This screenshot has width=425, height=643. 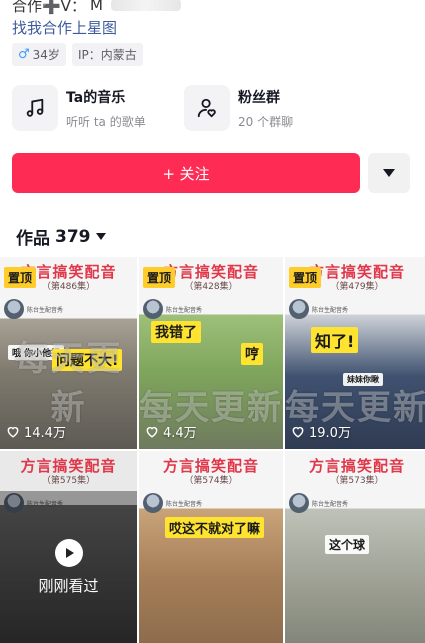 I want to click on music-title: Ta的音乐, so click(x=96, y=97).